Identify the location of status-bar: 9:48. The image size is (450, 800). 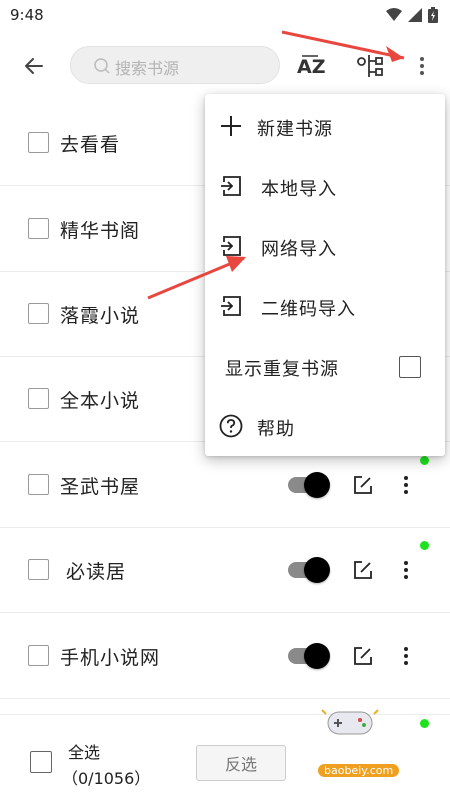
(225, 16).